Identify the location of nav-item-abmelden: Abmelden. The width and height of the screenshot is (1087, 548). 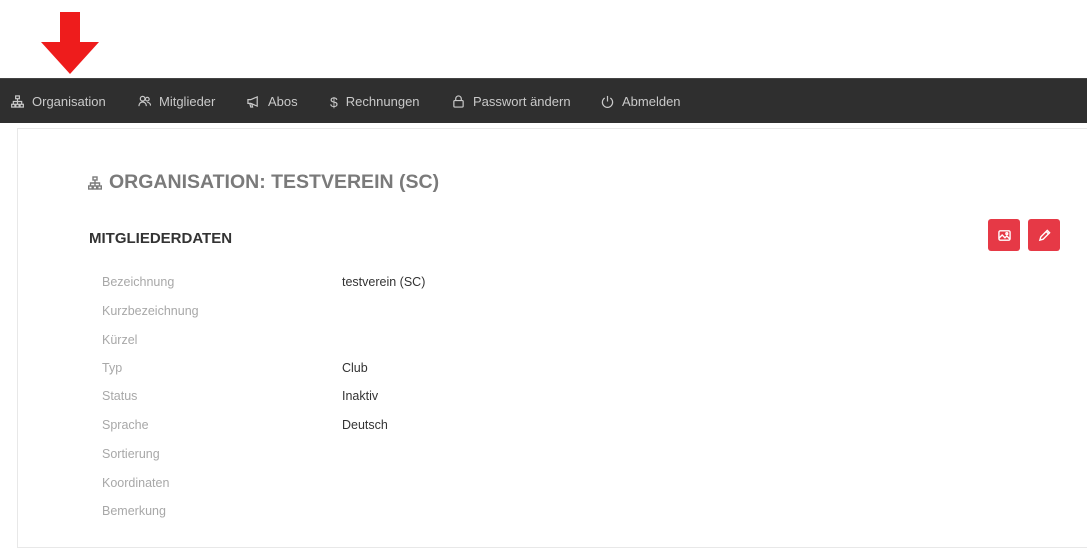
(641, 101).